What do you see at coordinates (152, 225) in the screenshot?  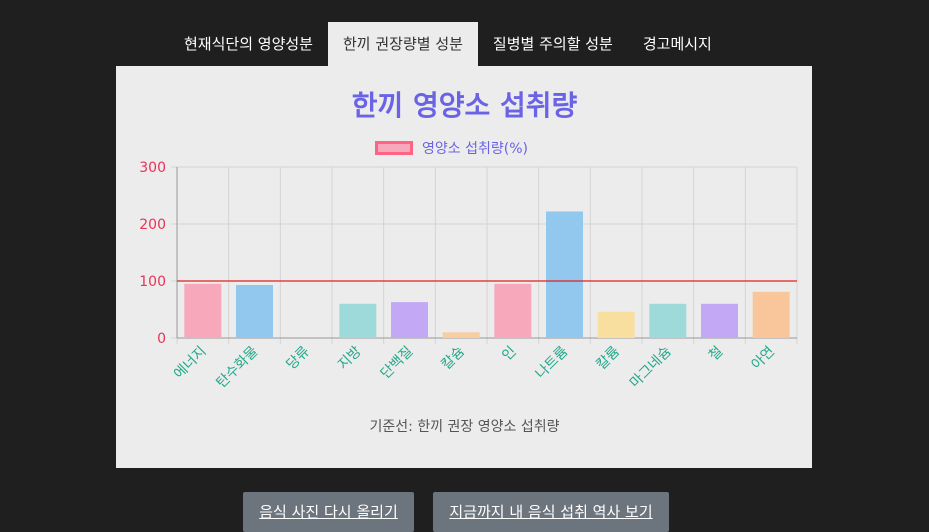 I see `y-tick-label: 200` at bounding box center [152, 225].